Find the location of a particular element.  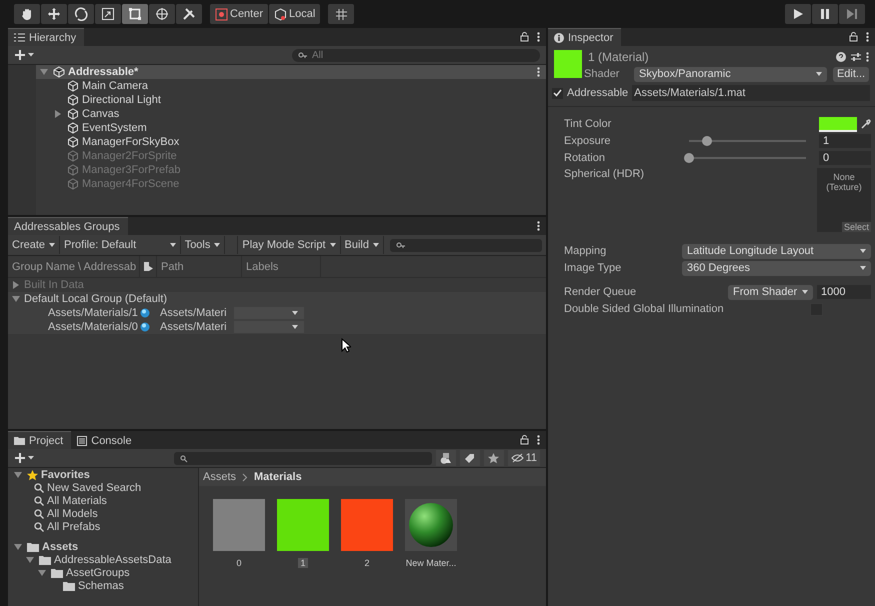

menu-dropdown: Build is located at coordinates (362, 245).